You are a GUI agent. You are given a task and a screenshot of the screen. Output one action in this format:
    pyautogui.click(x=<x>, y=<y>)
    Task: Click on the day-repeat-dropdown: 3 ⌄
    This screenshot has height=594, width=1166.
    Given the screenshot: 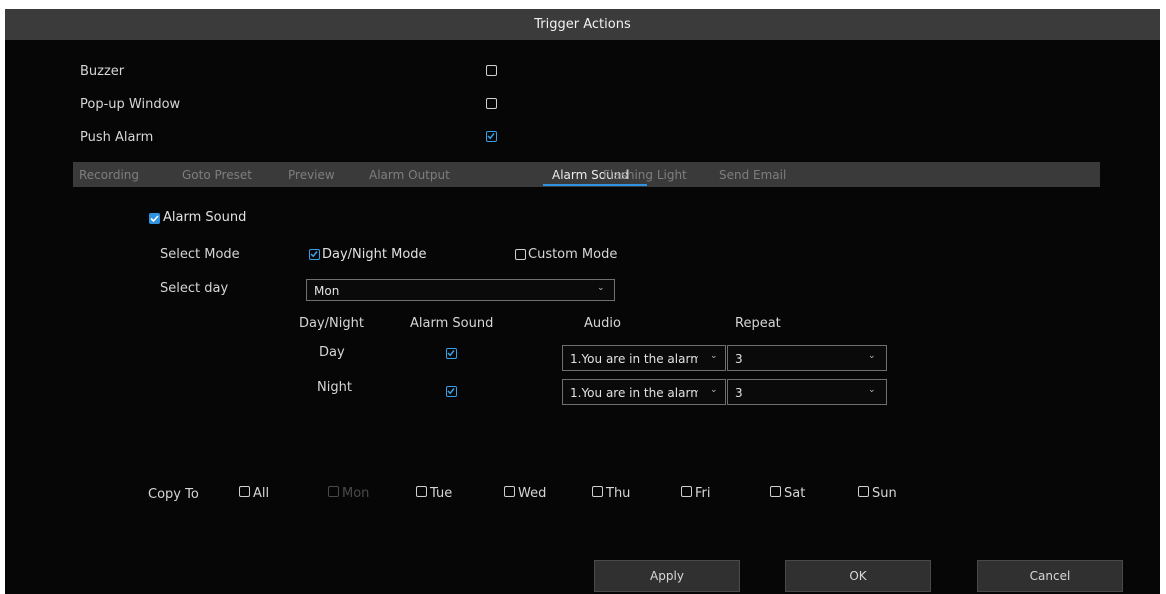 What is the action you would take?
    pyautogui.click(x=807, y=358)
    